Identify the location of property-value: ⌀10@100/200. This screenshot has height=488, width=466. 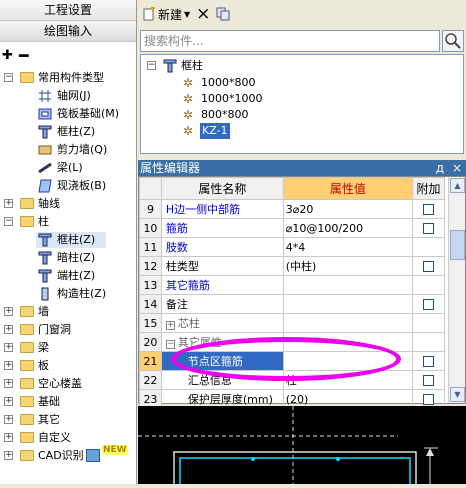
(348, 228).